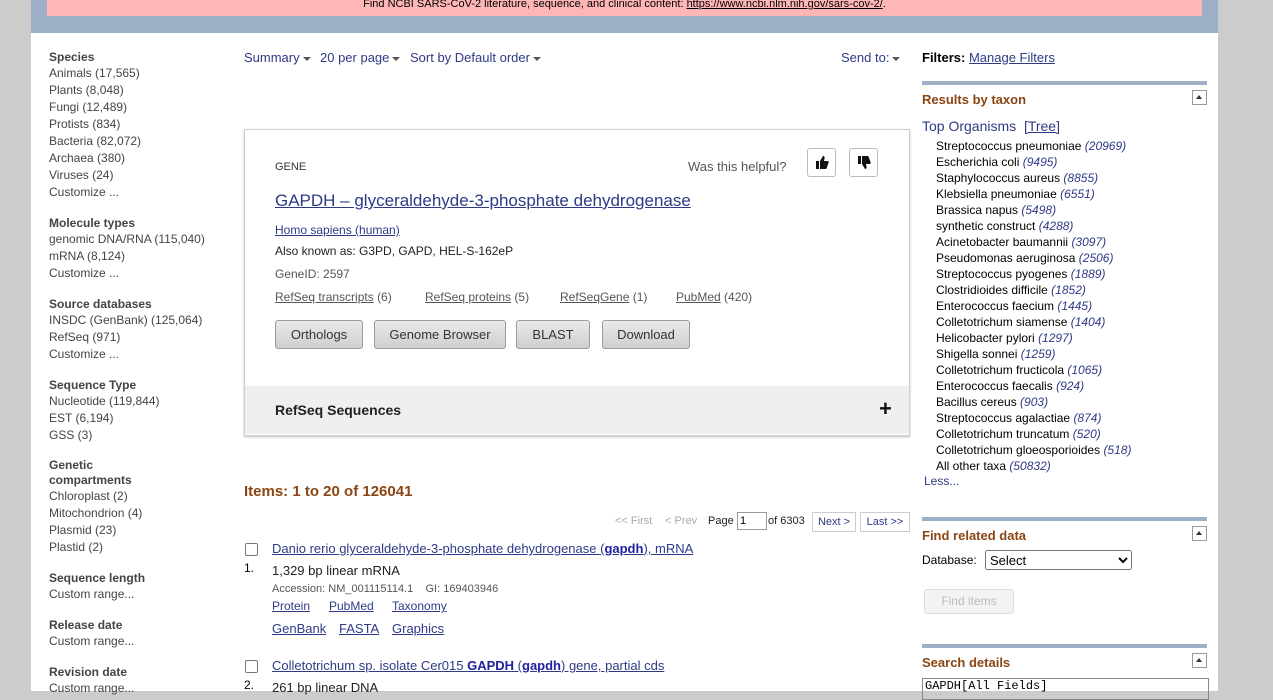 The height and width of the screenshot is (700, 1273). I want to click on organism-item: Colletotrichum siamense (1404), so click(1020, 322).